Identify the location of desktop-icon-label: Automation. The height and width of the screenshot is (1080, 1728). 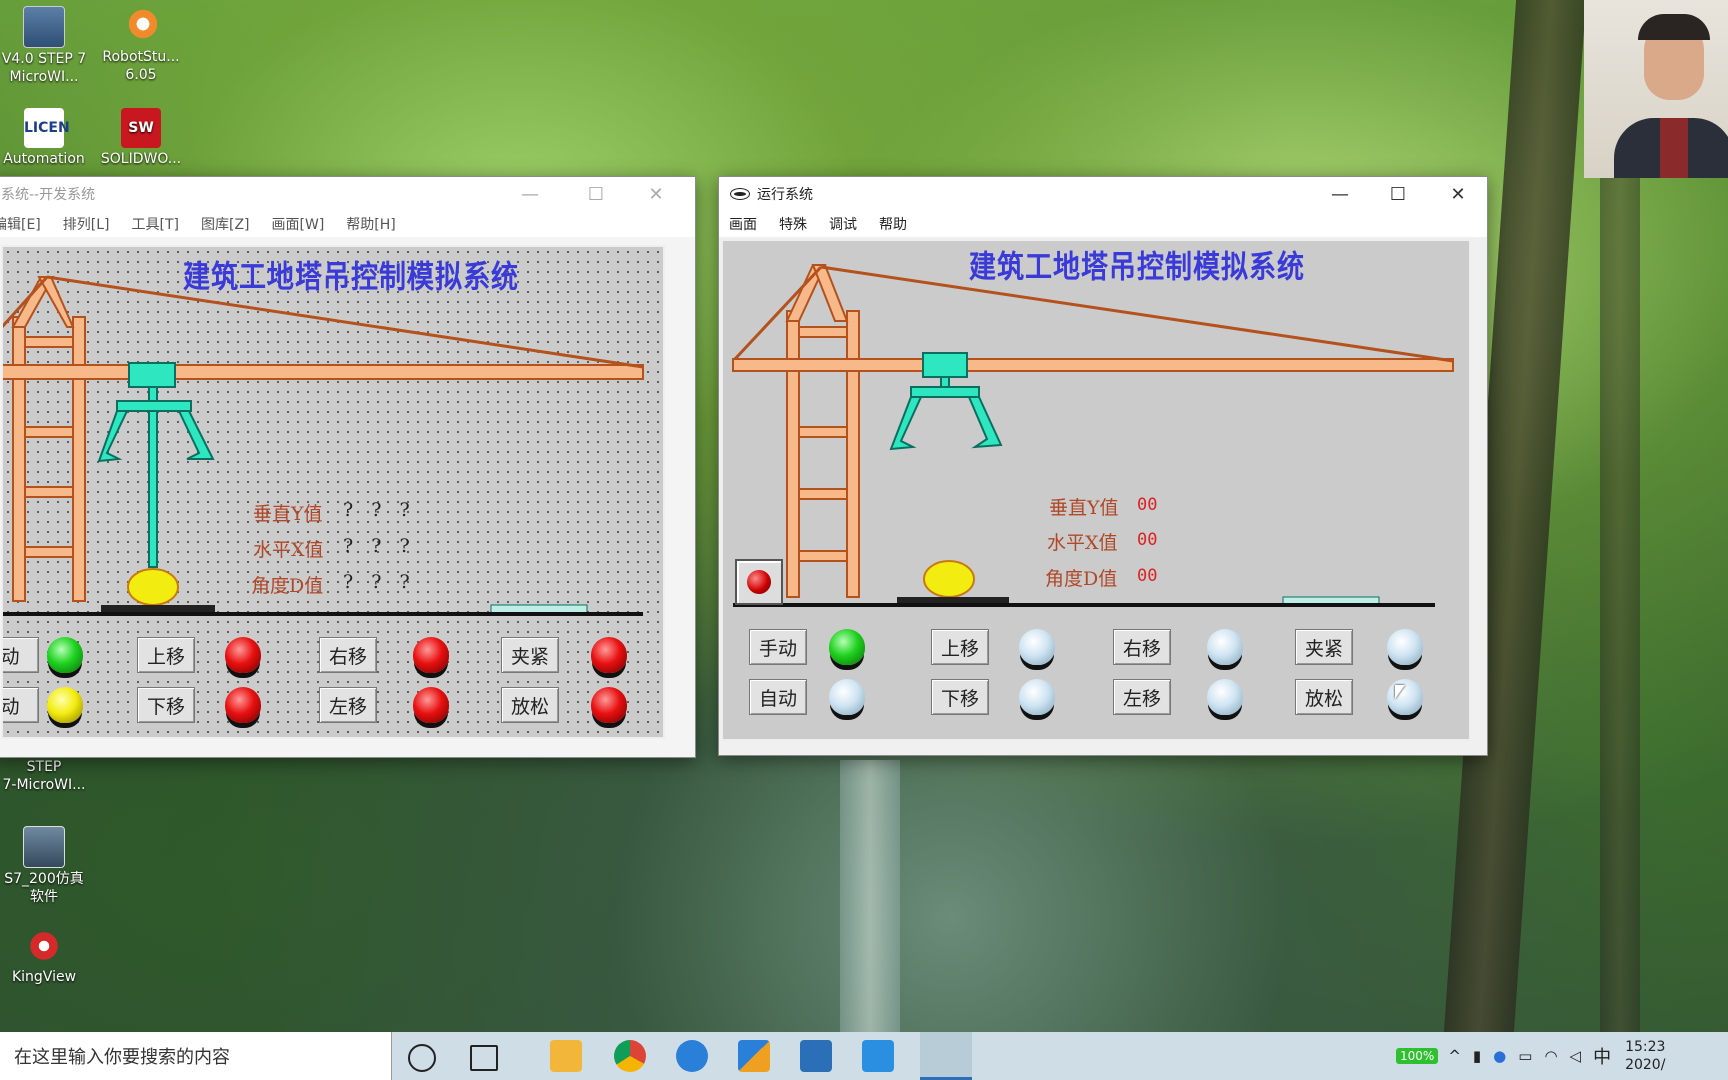
(44, 159).